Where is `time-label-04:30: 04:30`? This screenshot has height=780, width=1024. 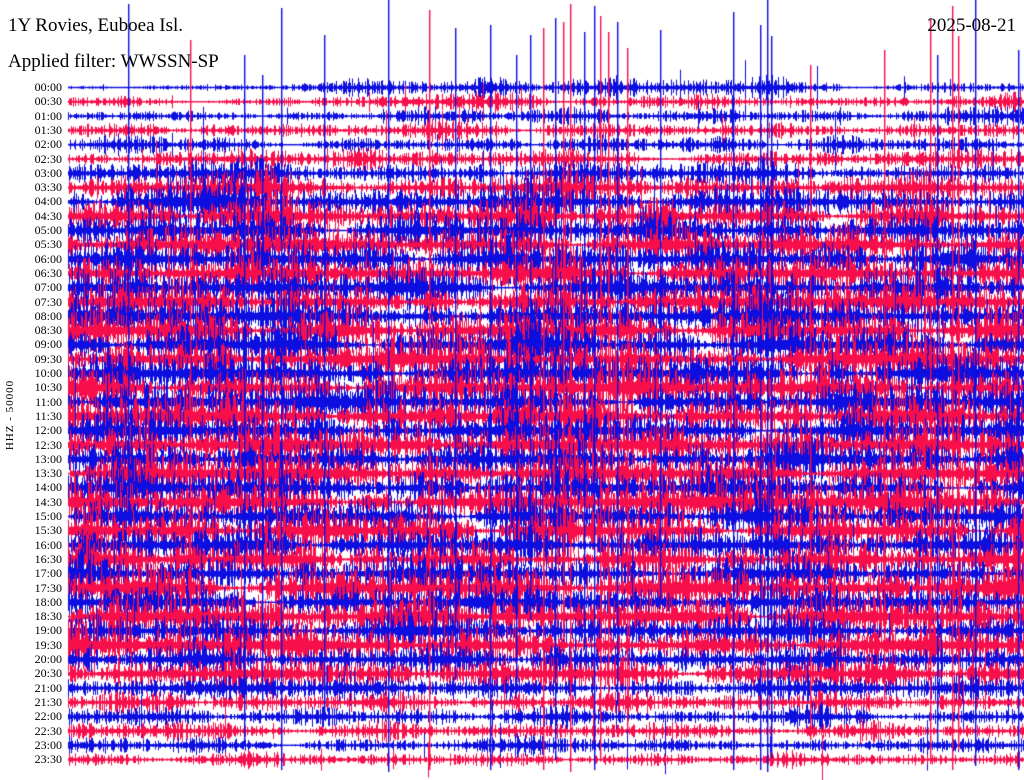 time-label-04:30: 04:30 is located at coordinates (48, 215).